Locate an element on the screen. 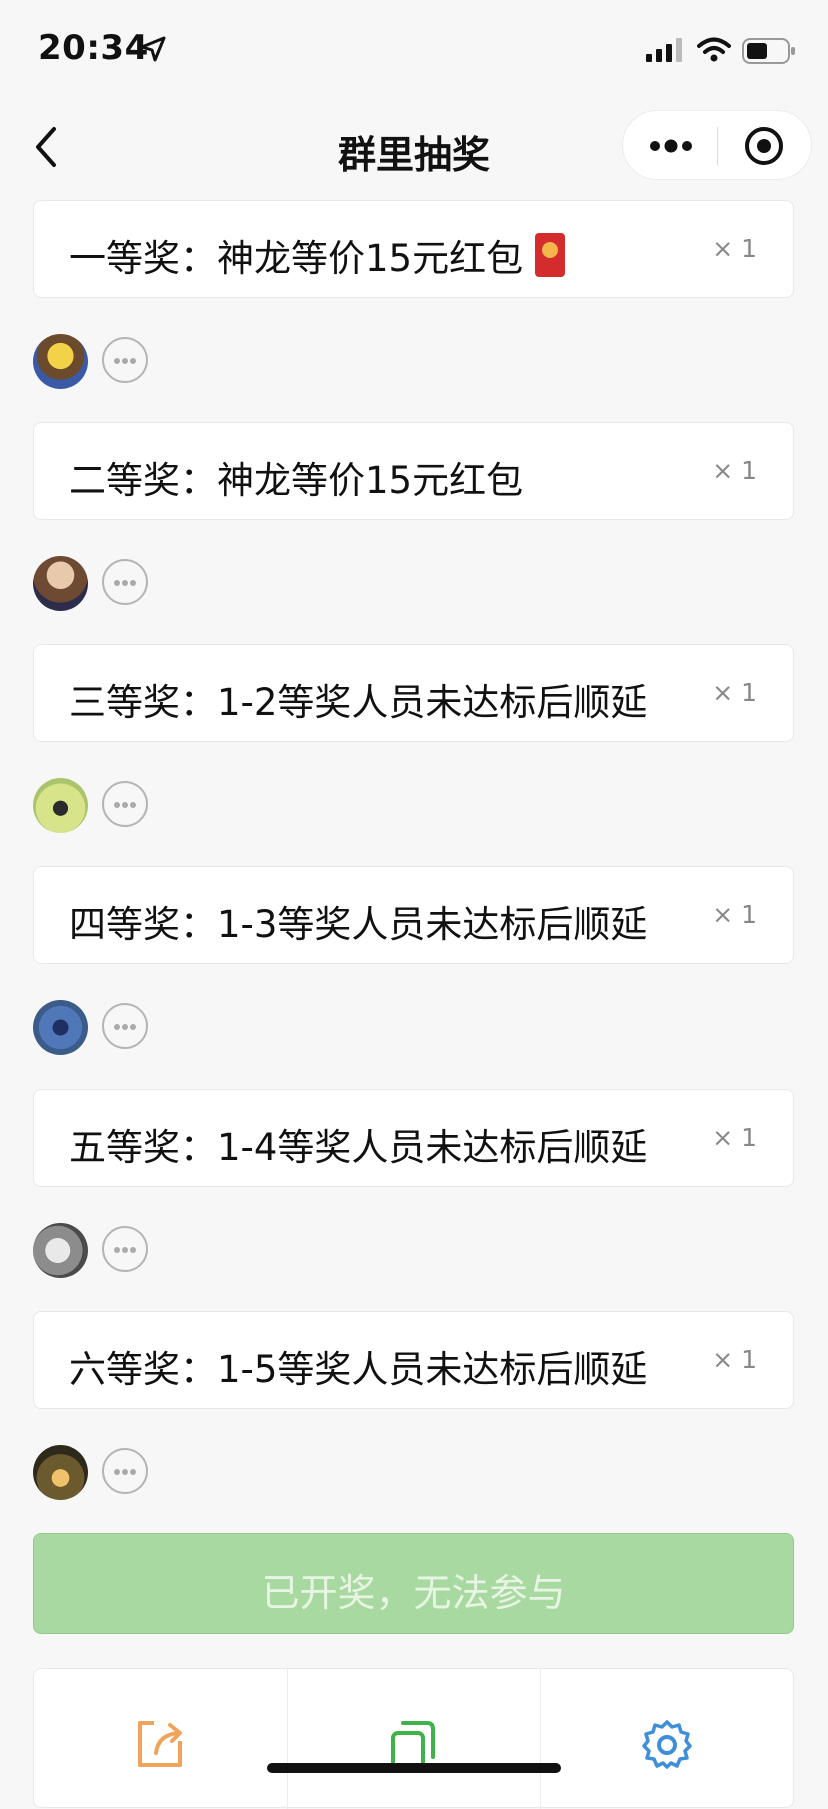 This screenshot has height=1809, width=828. prize-card-1: 一等奖：神龙等价15元红包 × 1 is located at coordinates (413, 249).